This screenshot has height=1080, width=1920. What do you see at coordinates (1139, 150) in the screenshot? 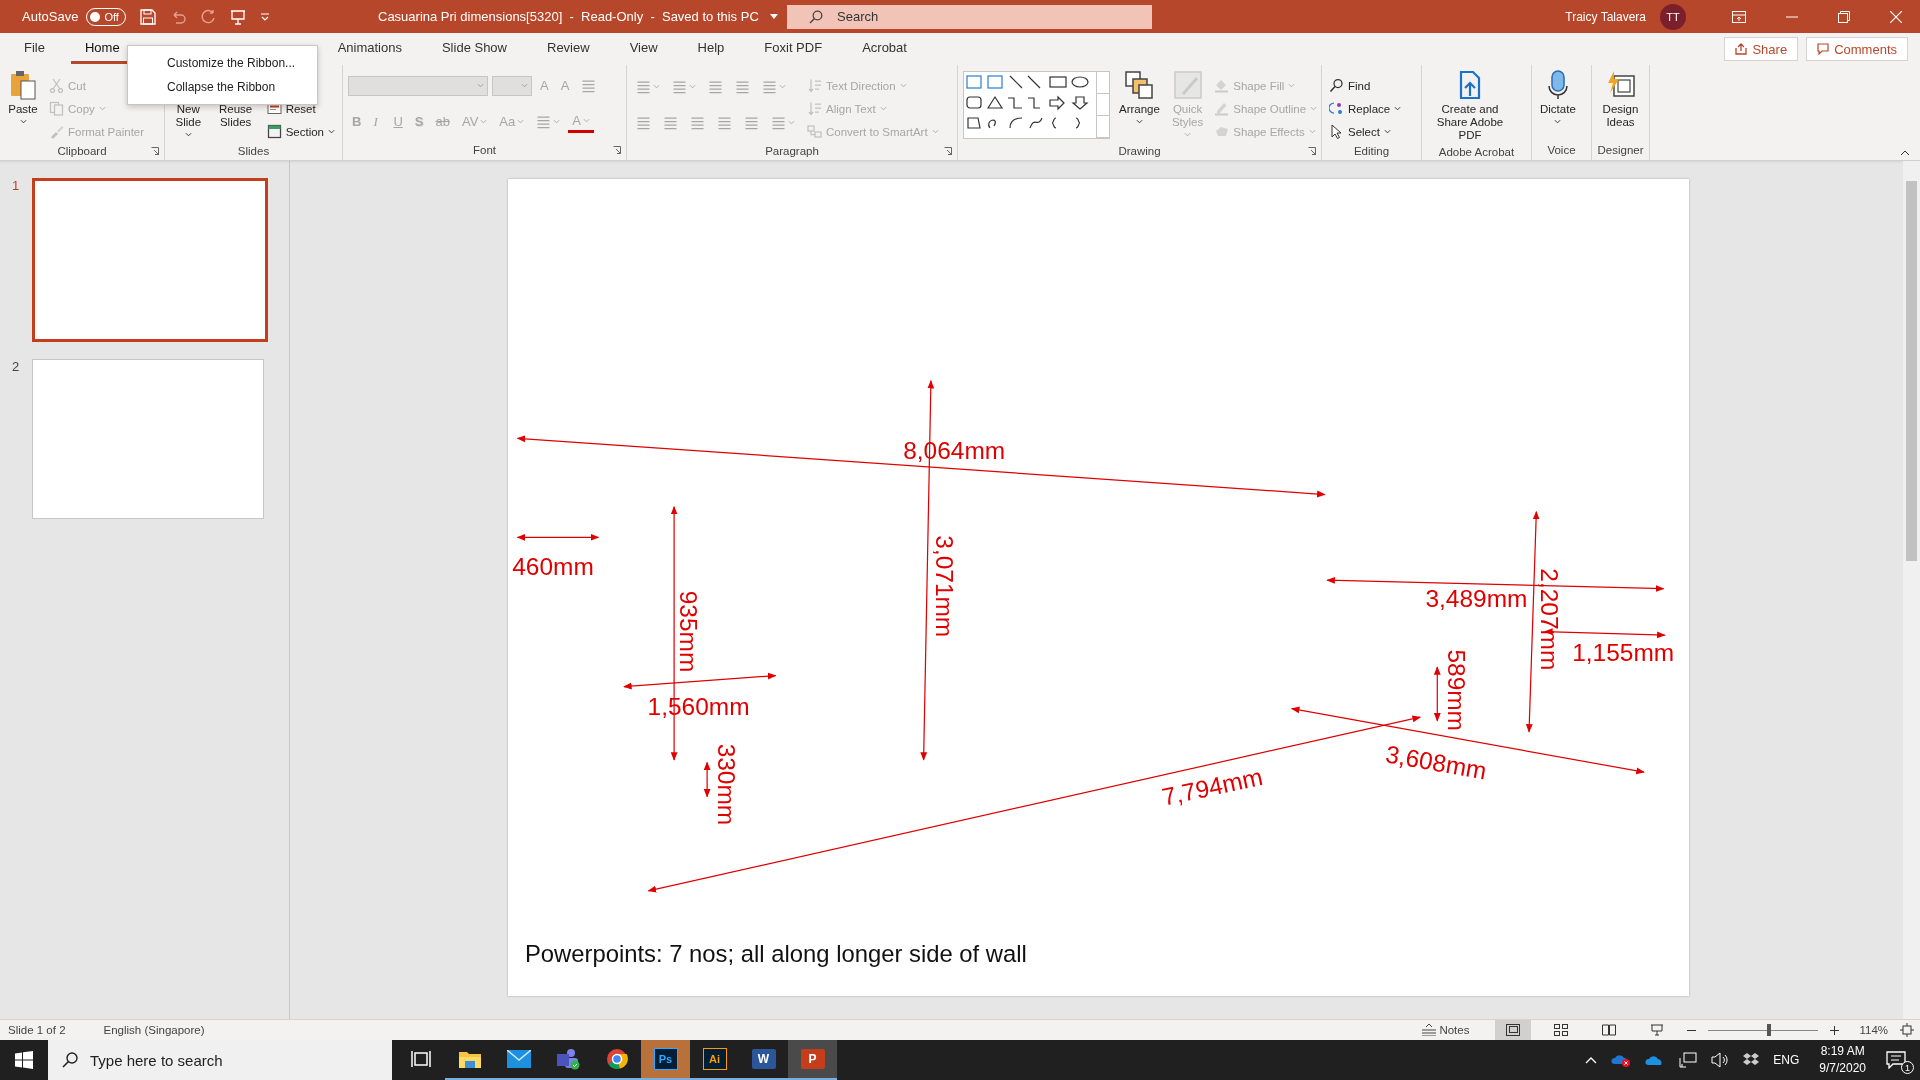
I see `group-label: Drawing` at bounding box center [1139, 150].